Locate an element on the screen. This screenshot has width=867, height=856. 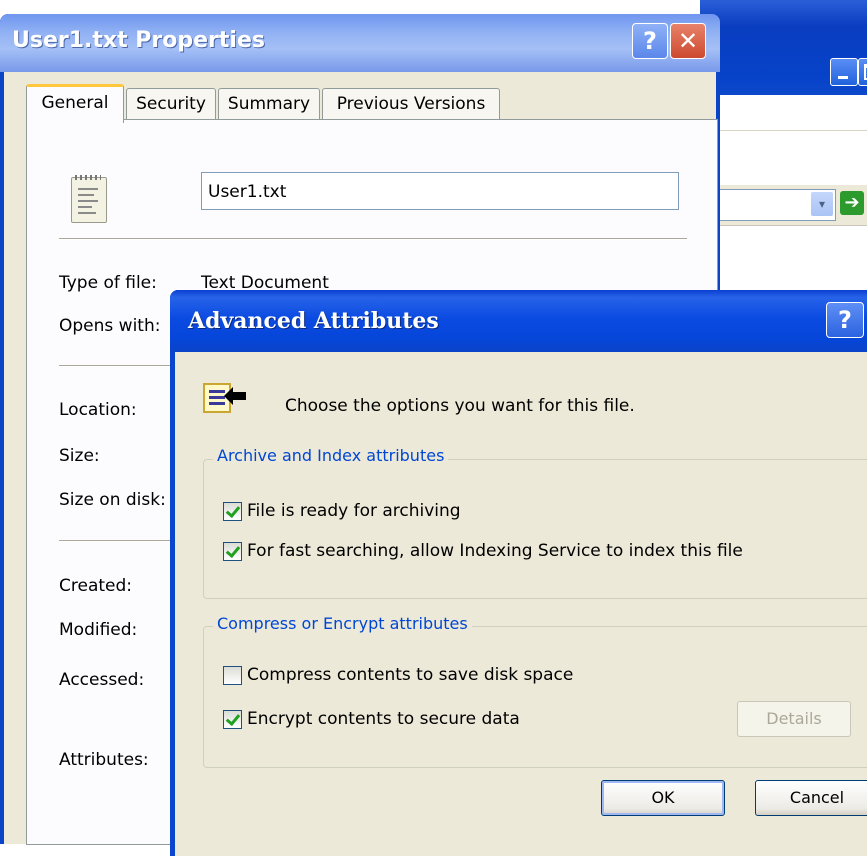
address-combo: ▾ is located at coordinates (768, 205).